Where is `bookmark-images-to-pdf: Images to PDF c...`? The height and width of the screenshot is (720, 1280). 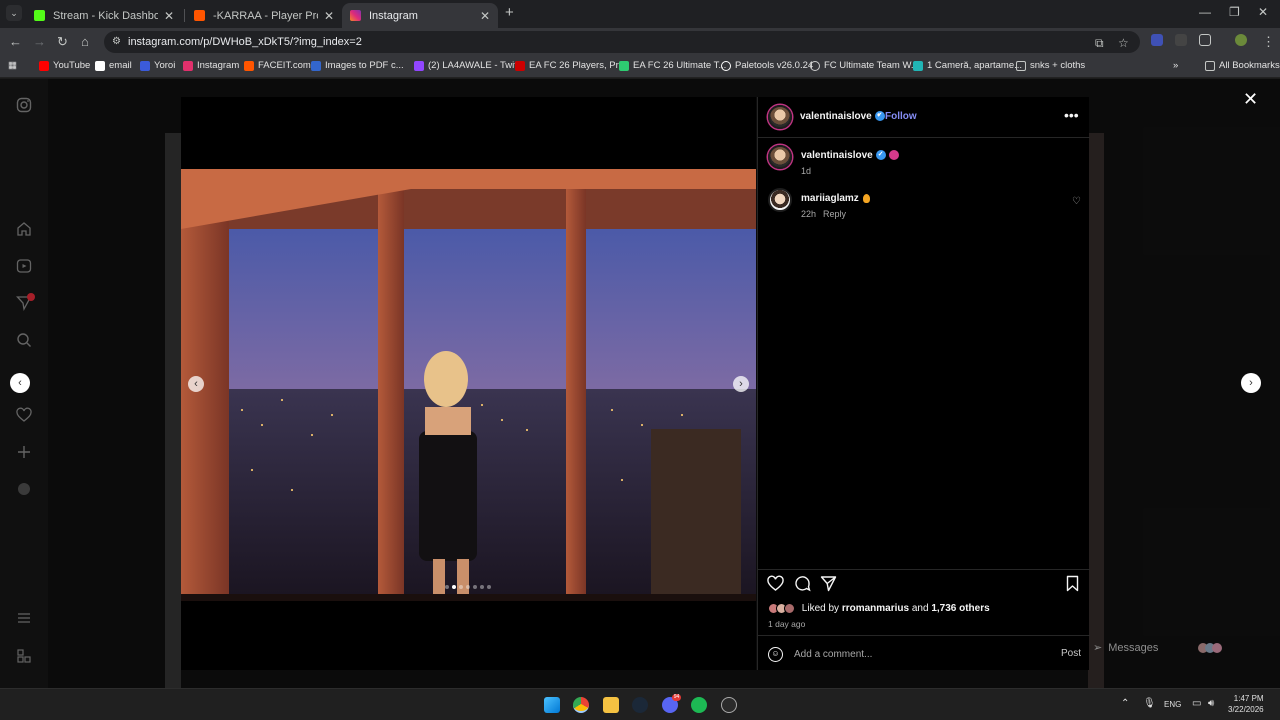
bookmark-images-to-pdf: Images to PDF c... is located at coordinates (357, 65).